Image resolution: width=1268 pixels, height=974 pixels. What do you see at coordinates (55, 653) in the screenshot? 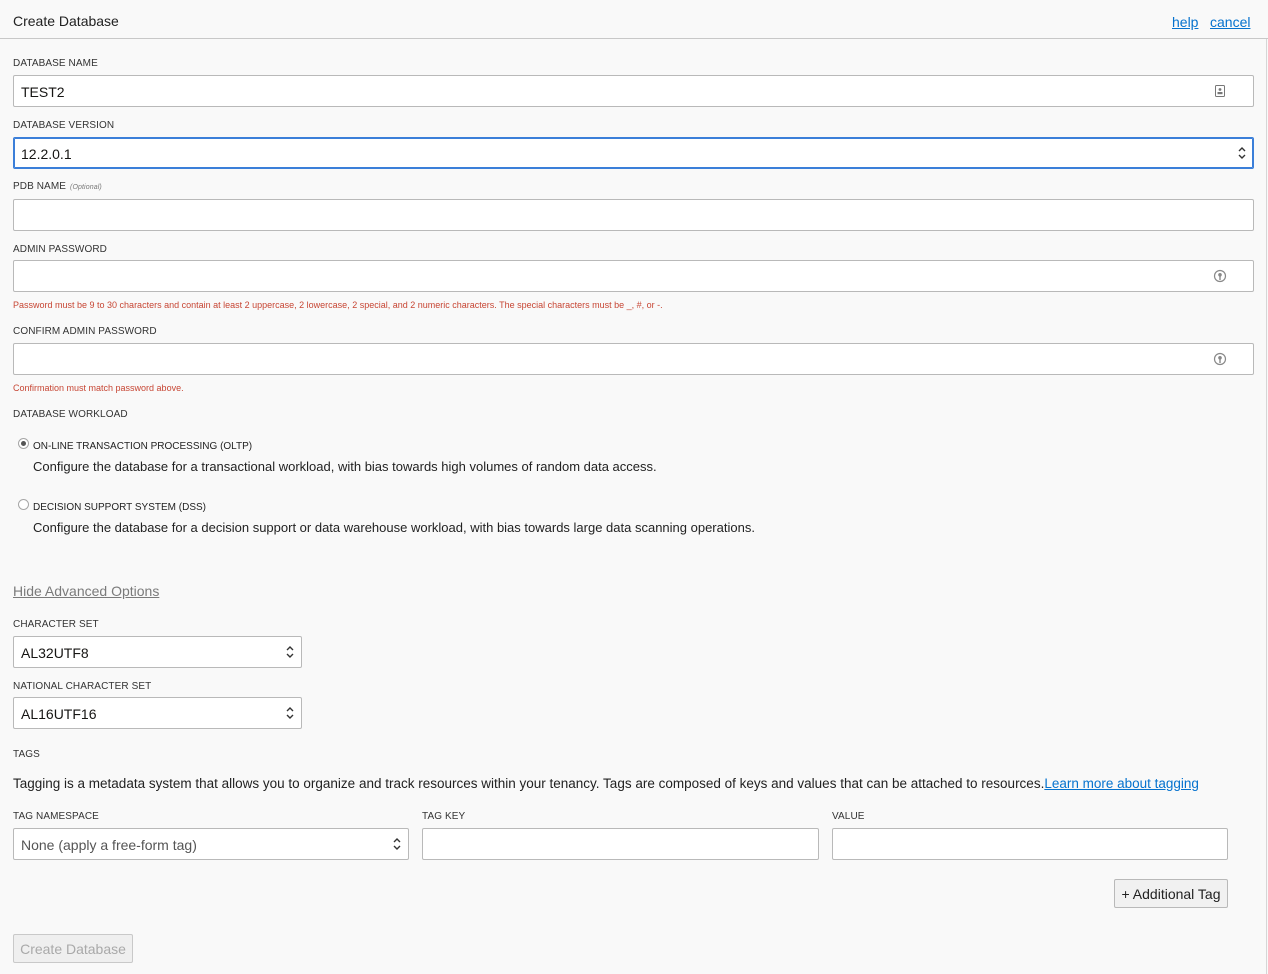
I see `charset-value: AL32UTF8` at bounding box center [55, 653].